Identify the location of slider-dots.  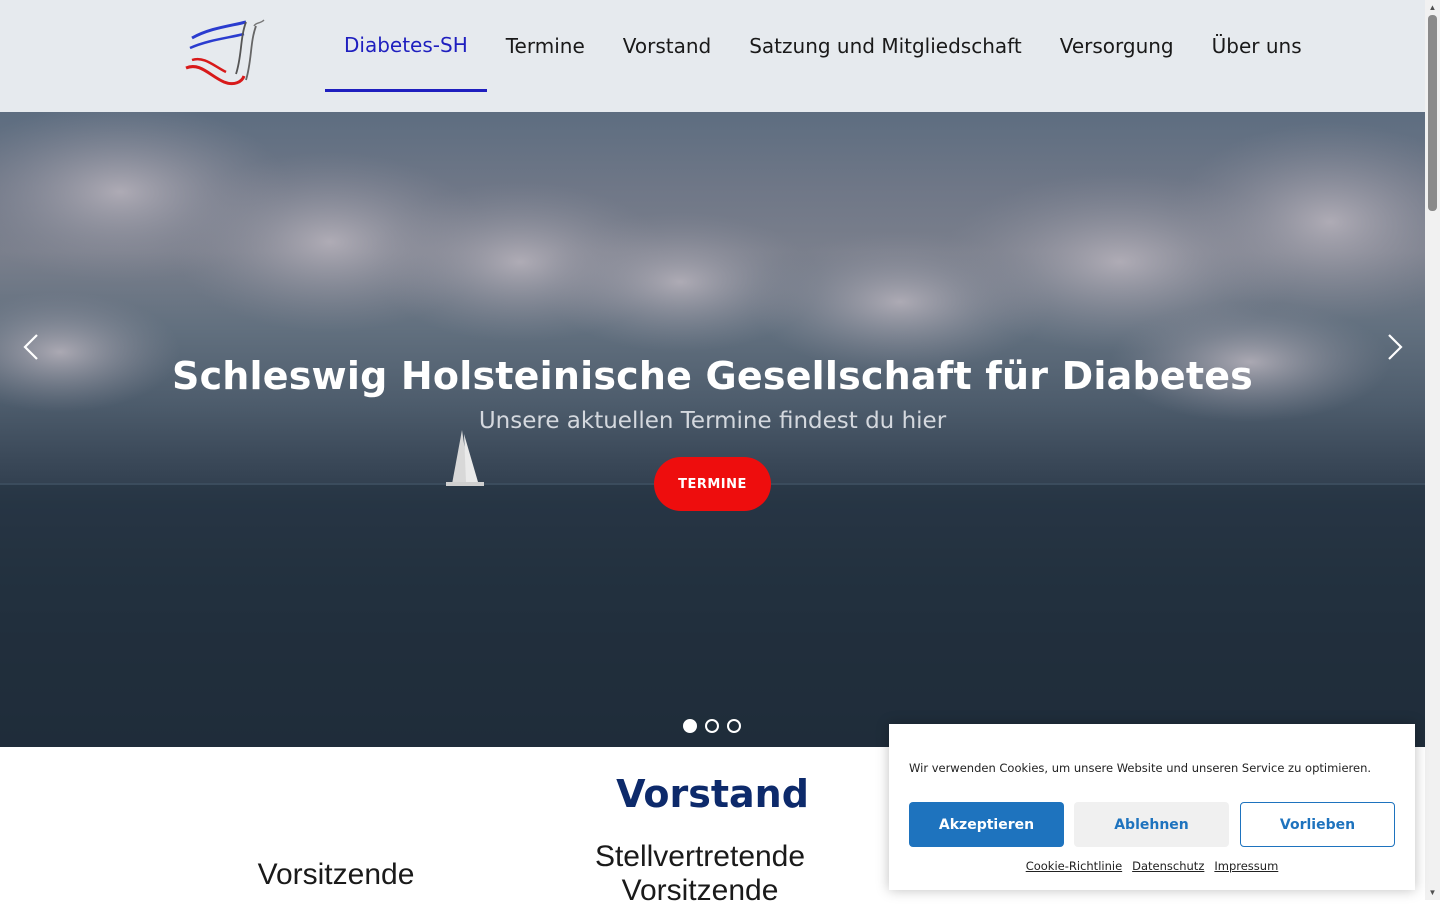
(712, 726).